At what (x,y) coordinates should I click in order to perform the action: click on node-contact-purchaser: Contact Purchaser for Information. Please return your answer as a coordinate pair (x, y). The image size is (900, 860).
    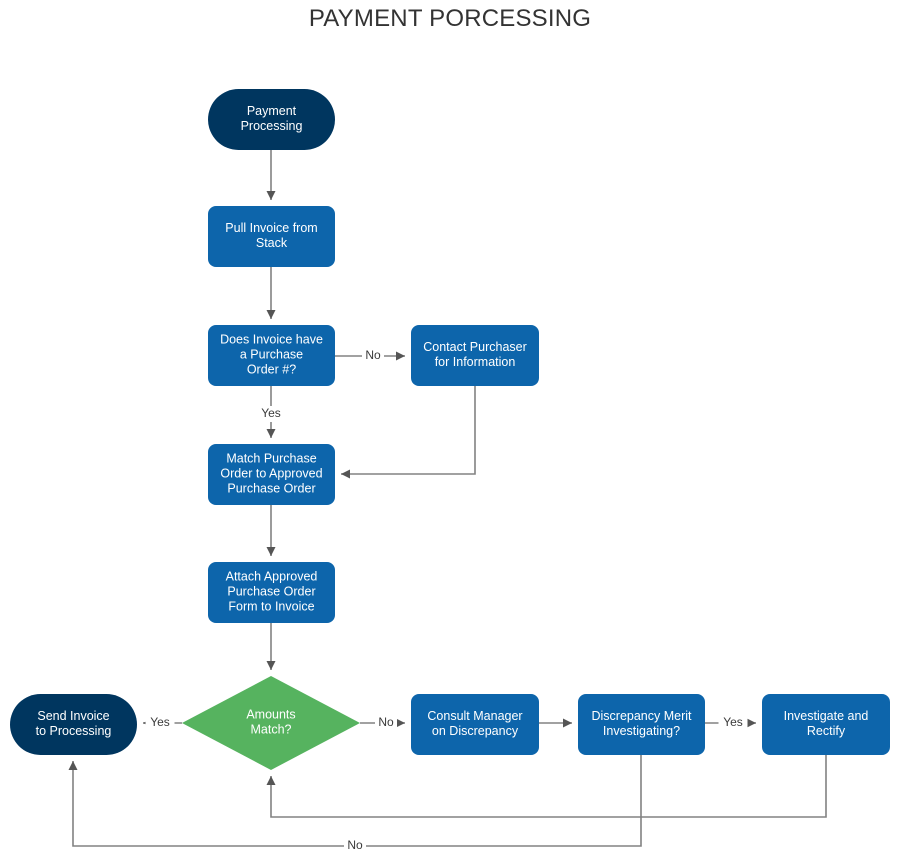
    Looking at the image, I should click on (475, 355).